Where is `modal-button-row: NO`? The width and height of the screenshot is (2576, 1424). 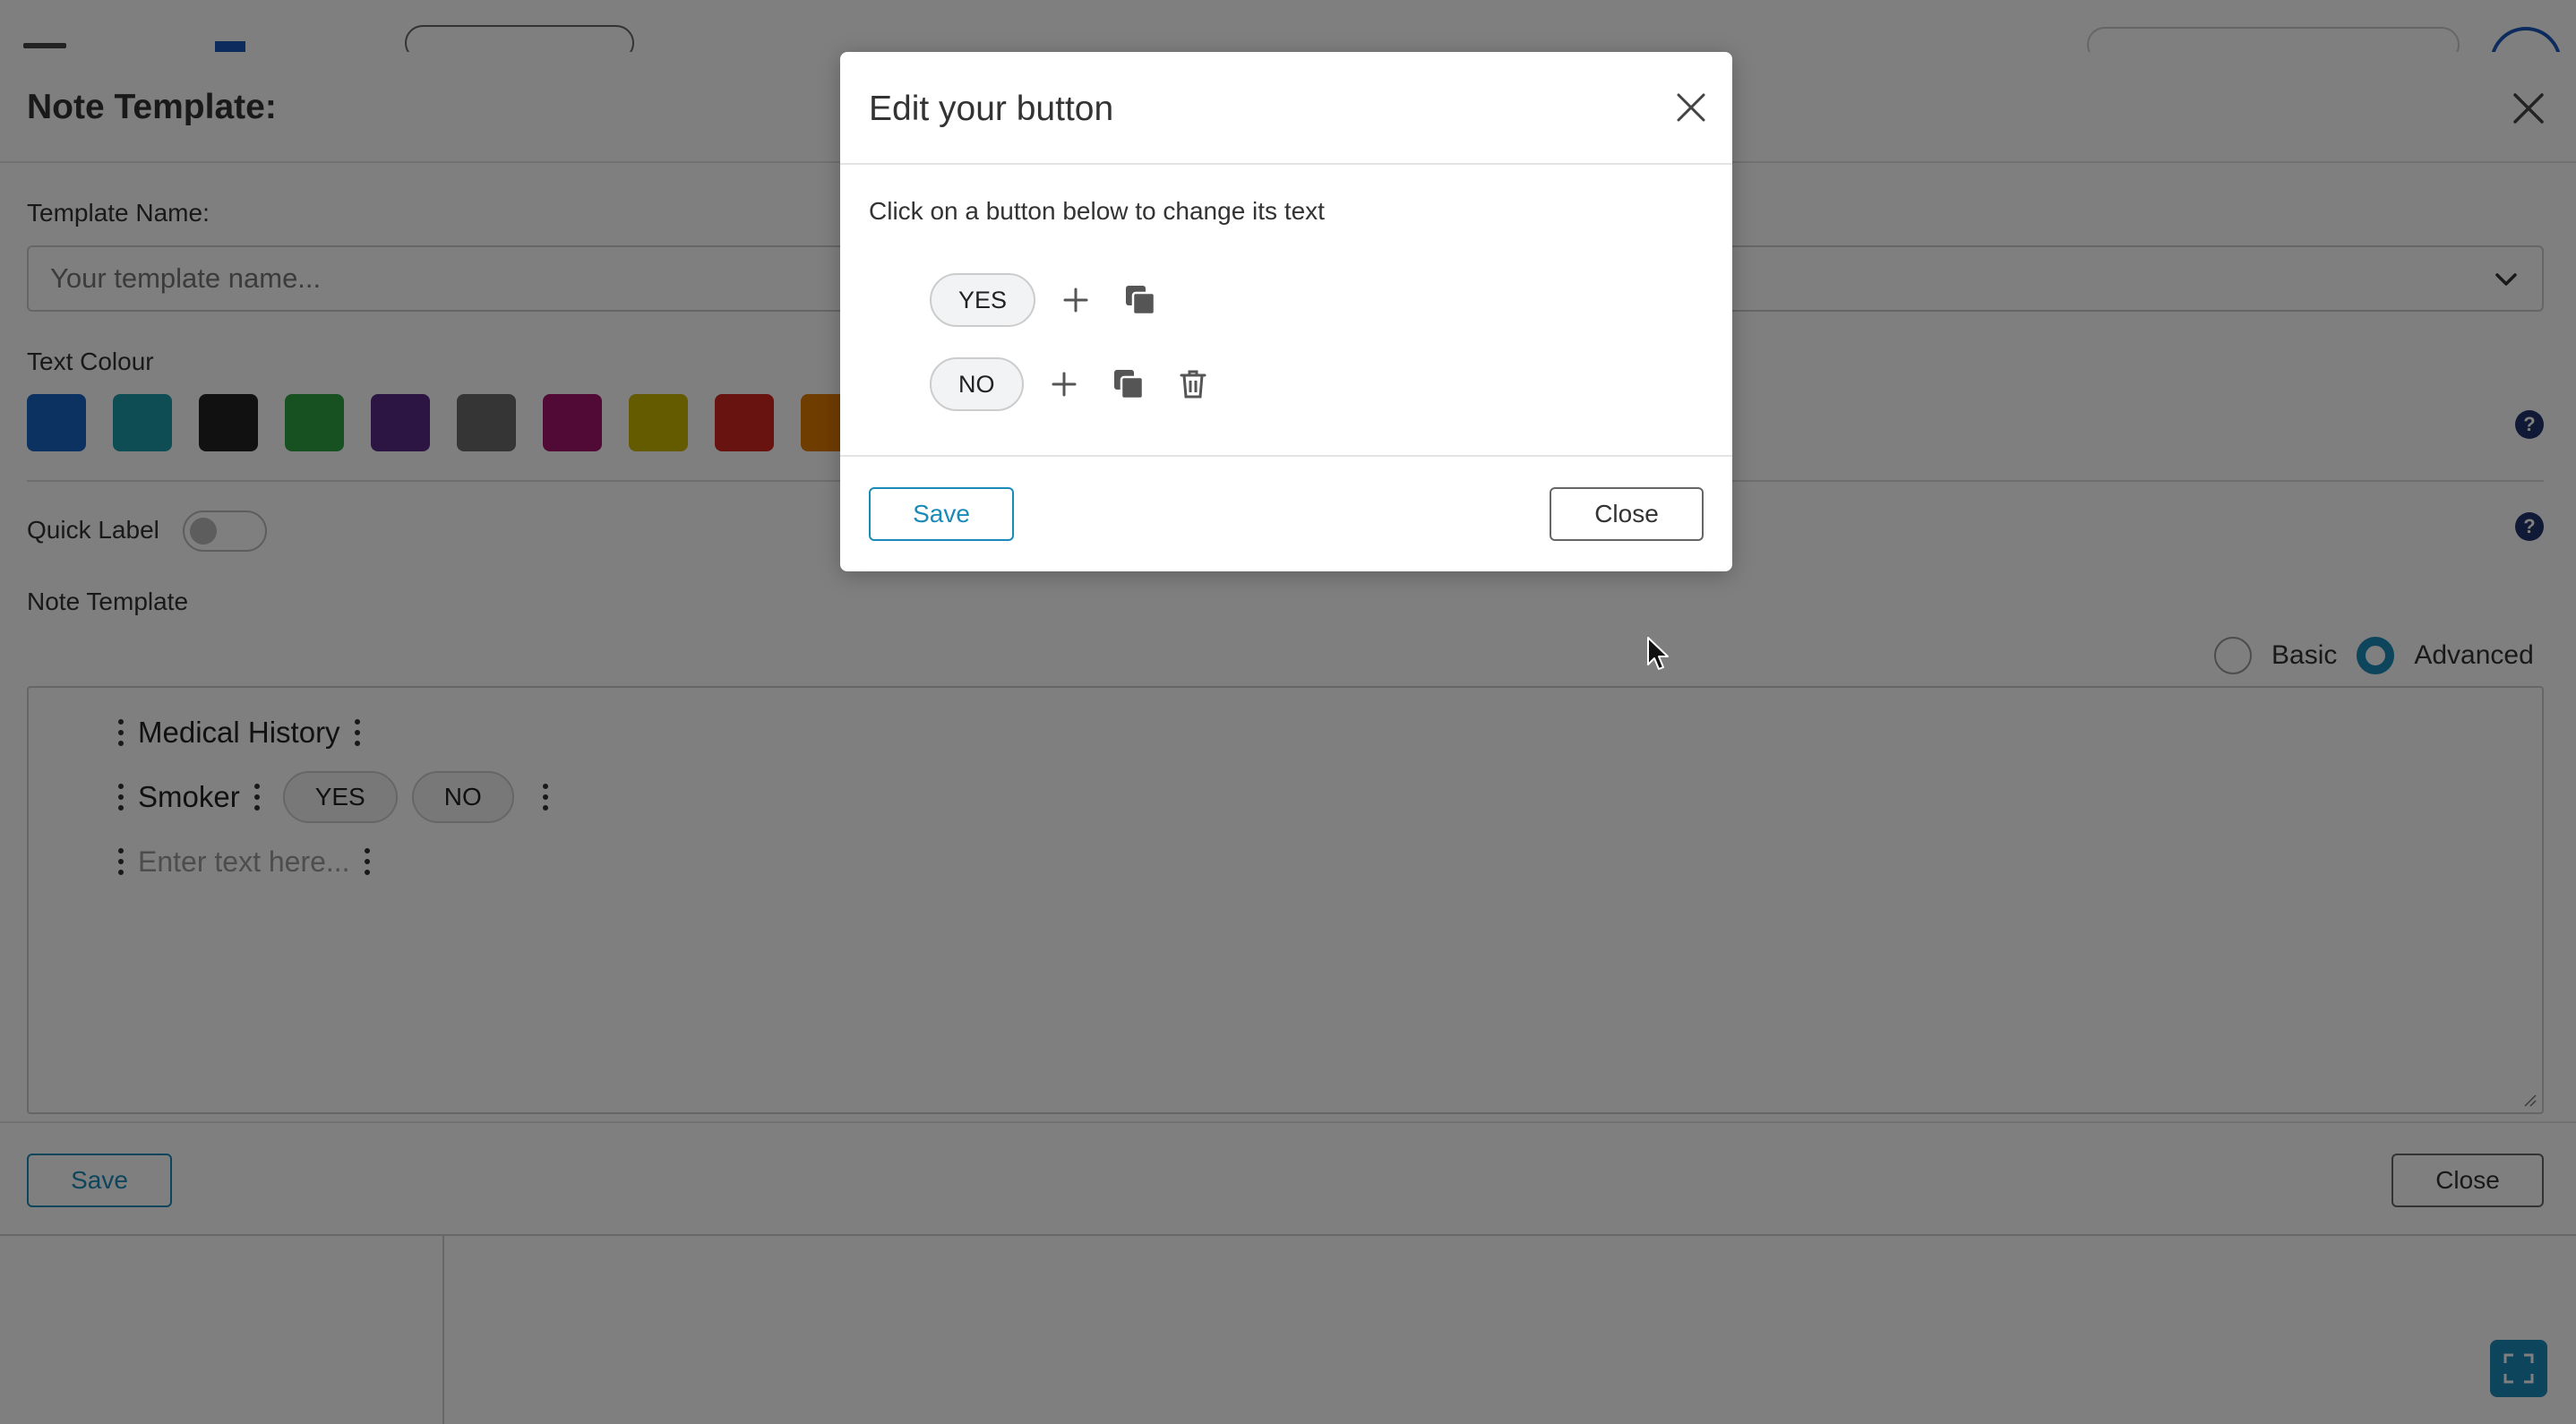 modal-button-row: NO is located at coordinates (1083, 384).